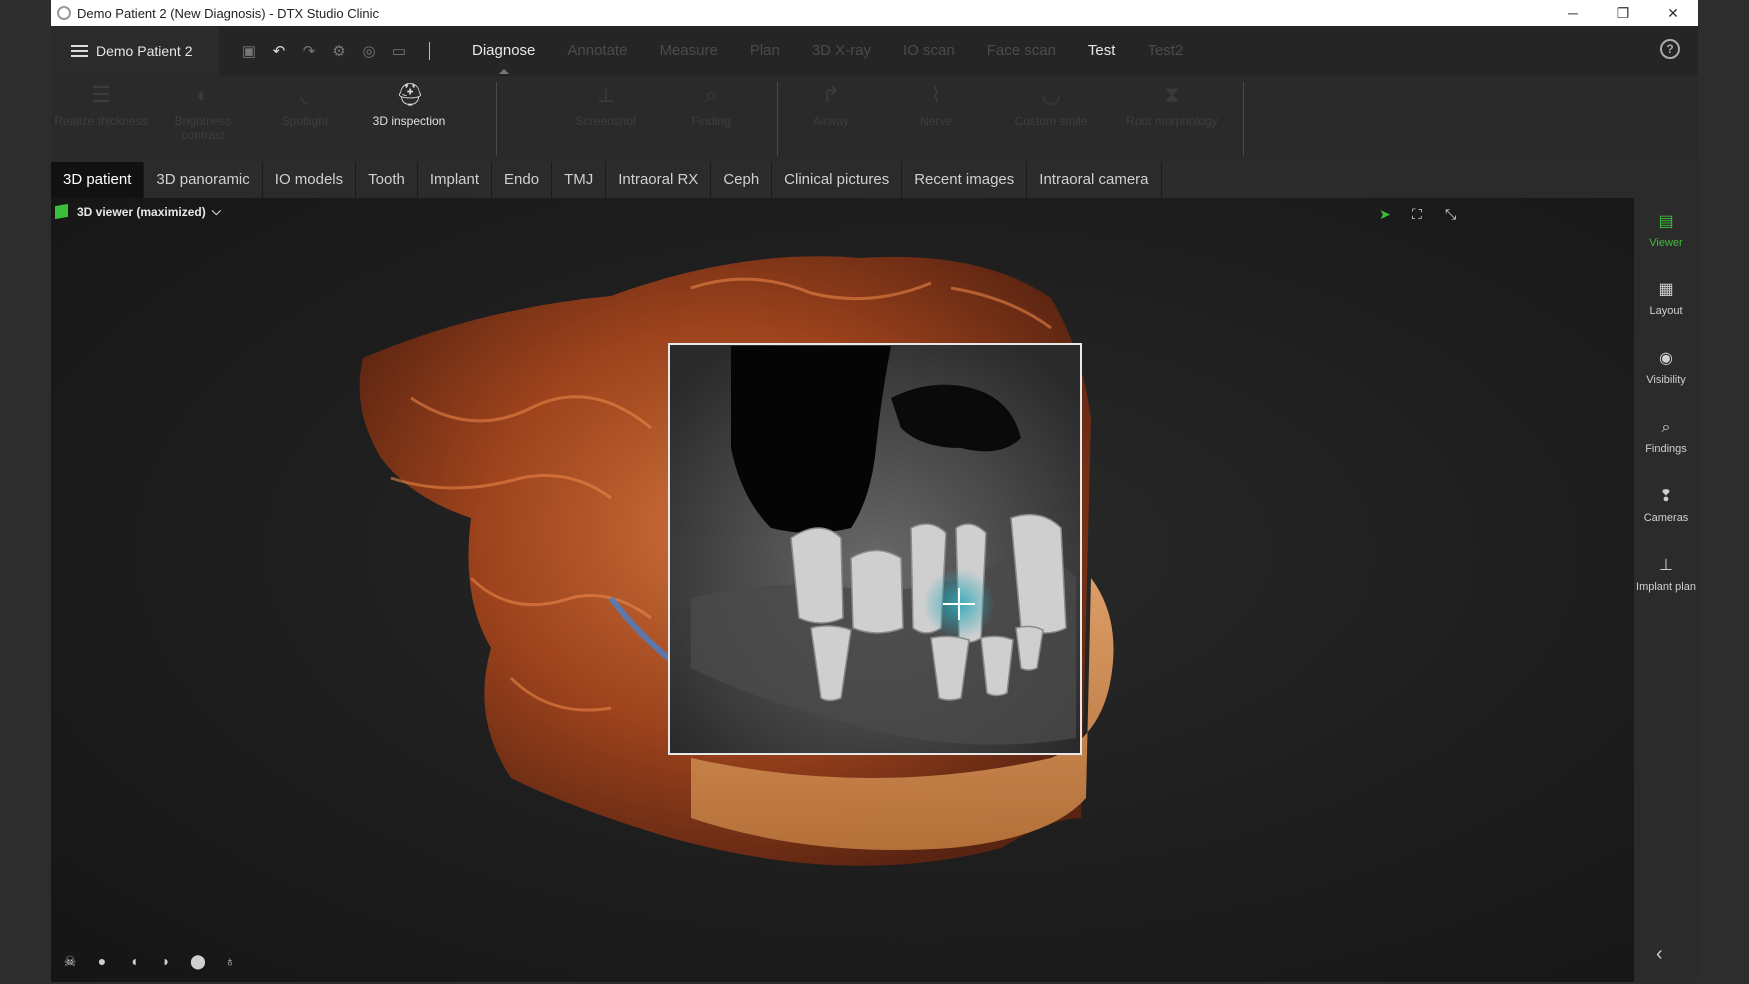  Describe the element at coordinates (659, 180) in the screenshot. I see `tab-intraoral-rx: Intraoral RX` at that location.